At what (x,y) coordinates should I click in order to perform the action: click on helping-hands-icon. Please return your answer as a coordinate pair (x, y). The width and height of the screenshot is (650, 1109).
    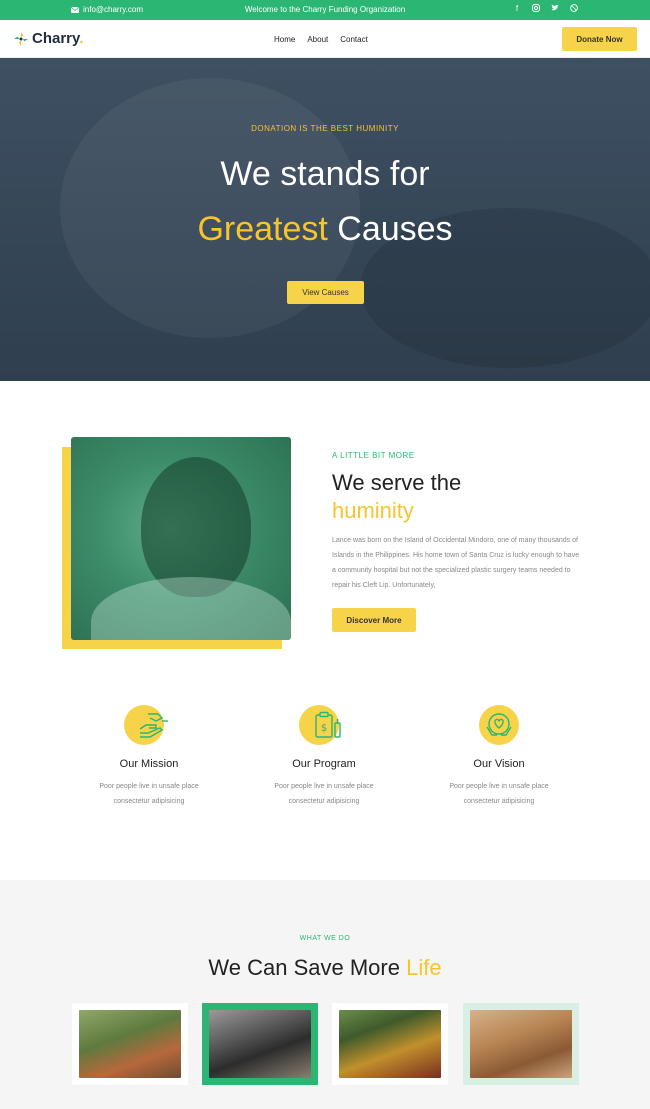
    Looking at the image, I should click on (153, 725).